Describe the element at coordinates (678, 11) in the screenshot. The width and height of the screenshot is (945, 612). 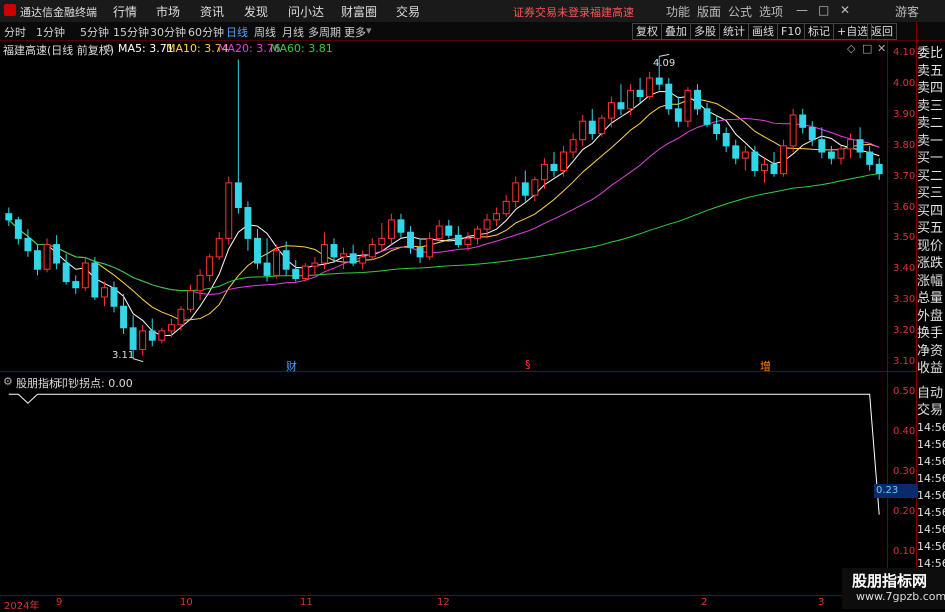
I see `menu-item-function: 功能` at that location.